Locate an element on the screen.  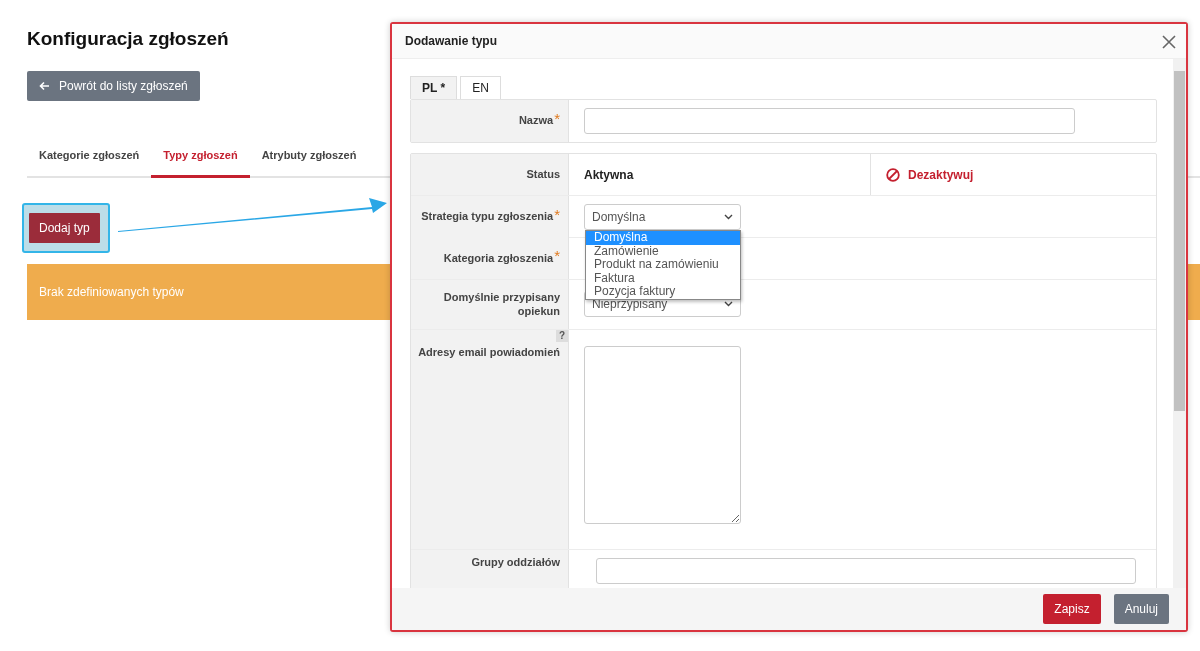
back-button: Powrót do listy zgłoszeń is located at coordinates (113, 85).